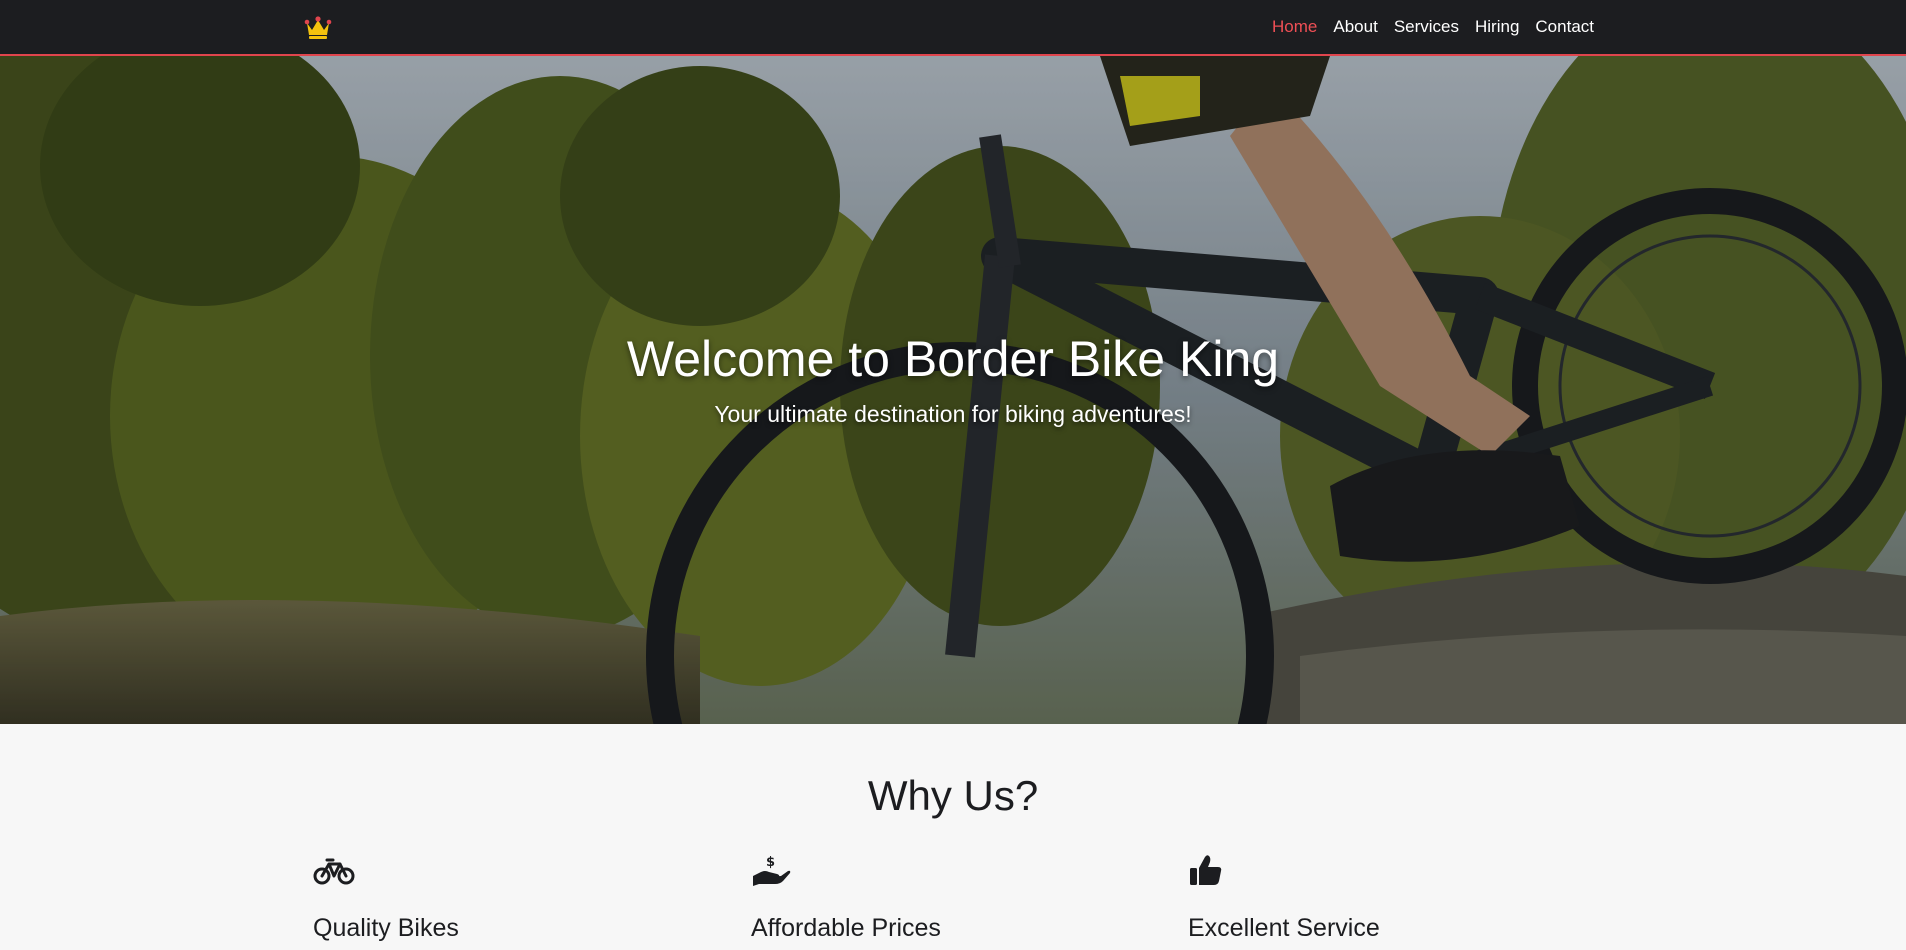 This screenshot has height=950, width=1906. I want to click on nav-link-services: Services, so click(1426, 27).